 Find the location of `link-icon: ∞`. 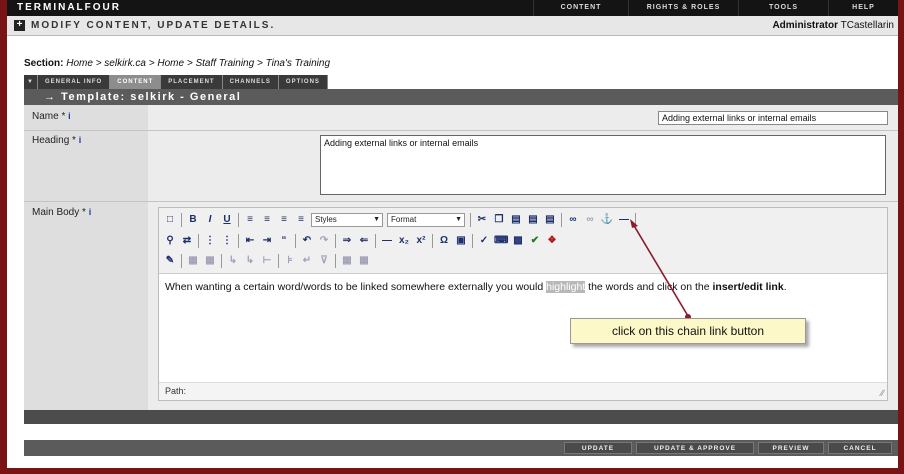

link-icon: ∞ is located at coordinates (573, 220).